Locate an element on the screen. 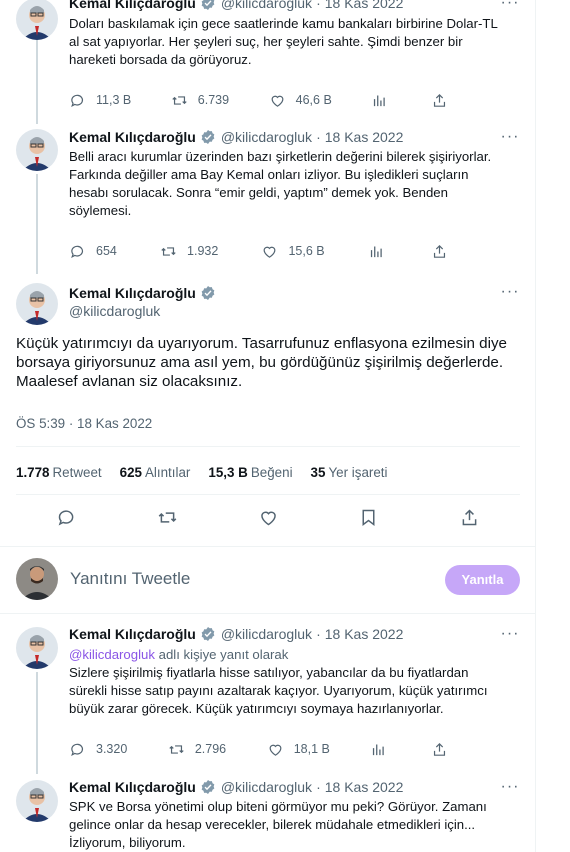 The width and height of the screenshot is (570, 852). stat-quotes: 625 Alıntılar is located at coordinates (155, 472).